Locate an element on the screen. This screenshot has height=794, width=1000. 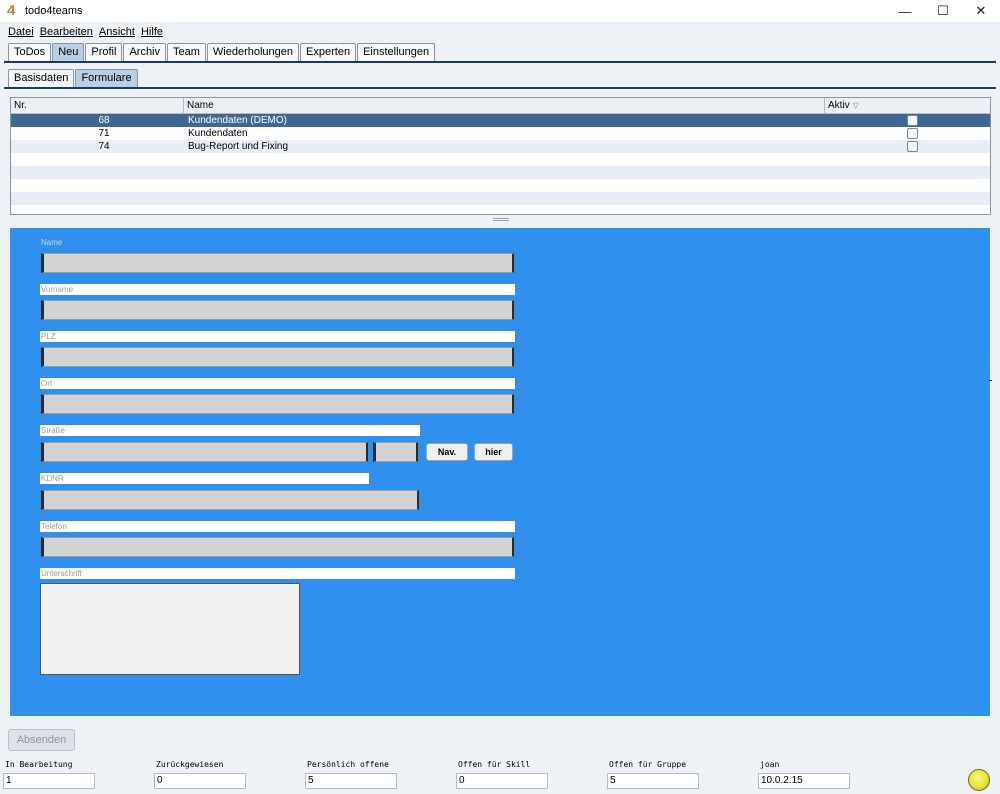
minimize-button: — is located at coordinates (905, 11).